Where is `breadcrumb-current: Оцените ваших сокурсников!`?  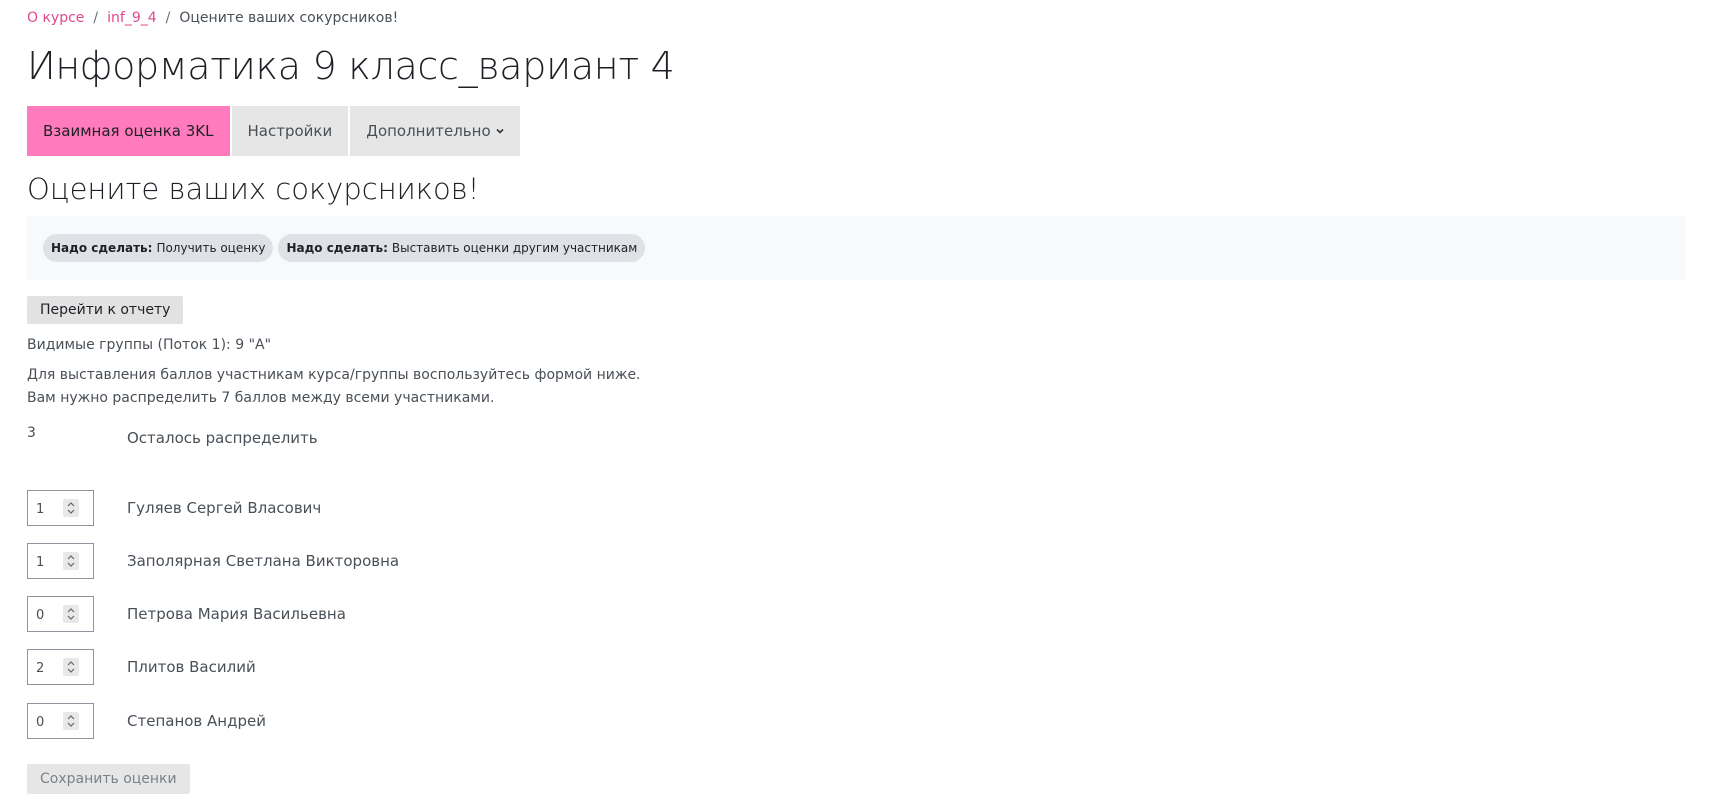
breadcrumb-current: Оцените ваших сокурсников! is located at coordinates (289, 18).